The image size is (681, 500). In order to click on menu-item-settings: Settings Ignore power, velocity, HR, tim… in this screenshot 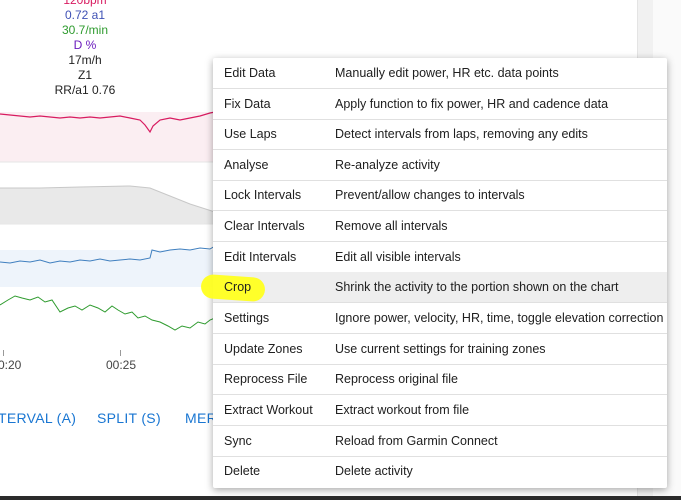, I will do `click(440, 318)`.